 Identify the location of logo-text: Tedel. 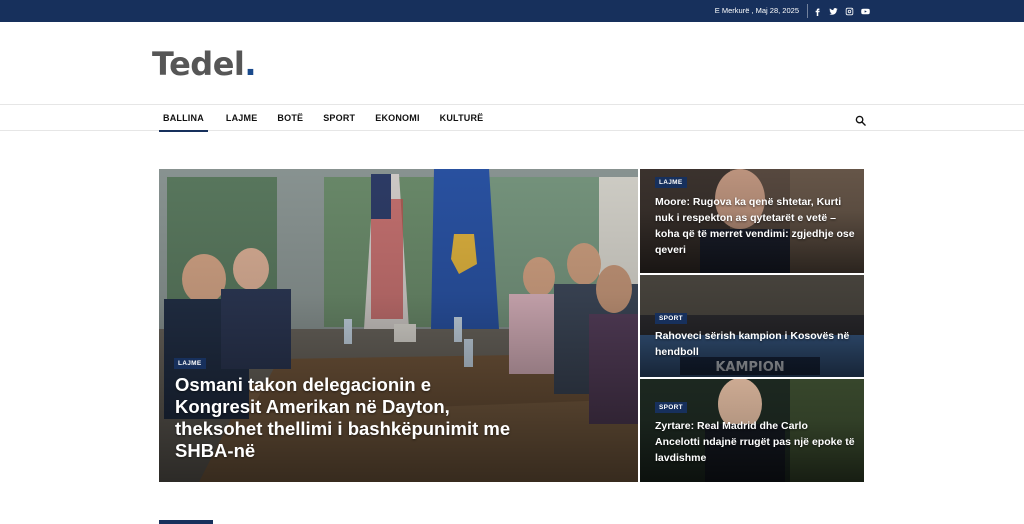
(198, 64).